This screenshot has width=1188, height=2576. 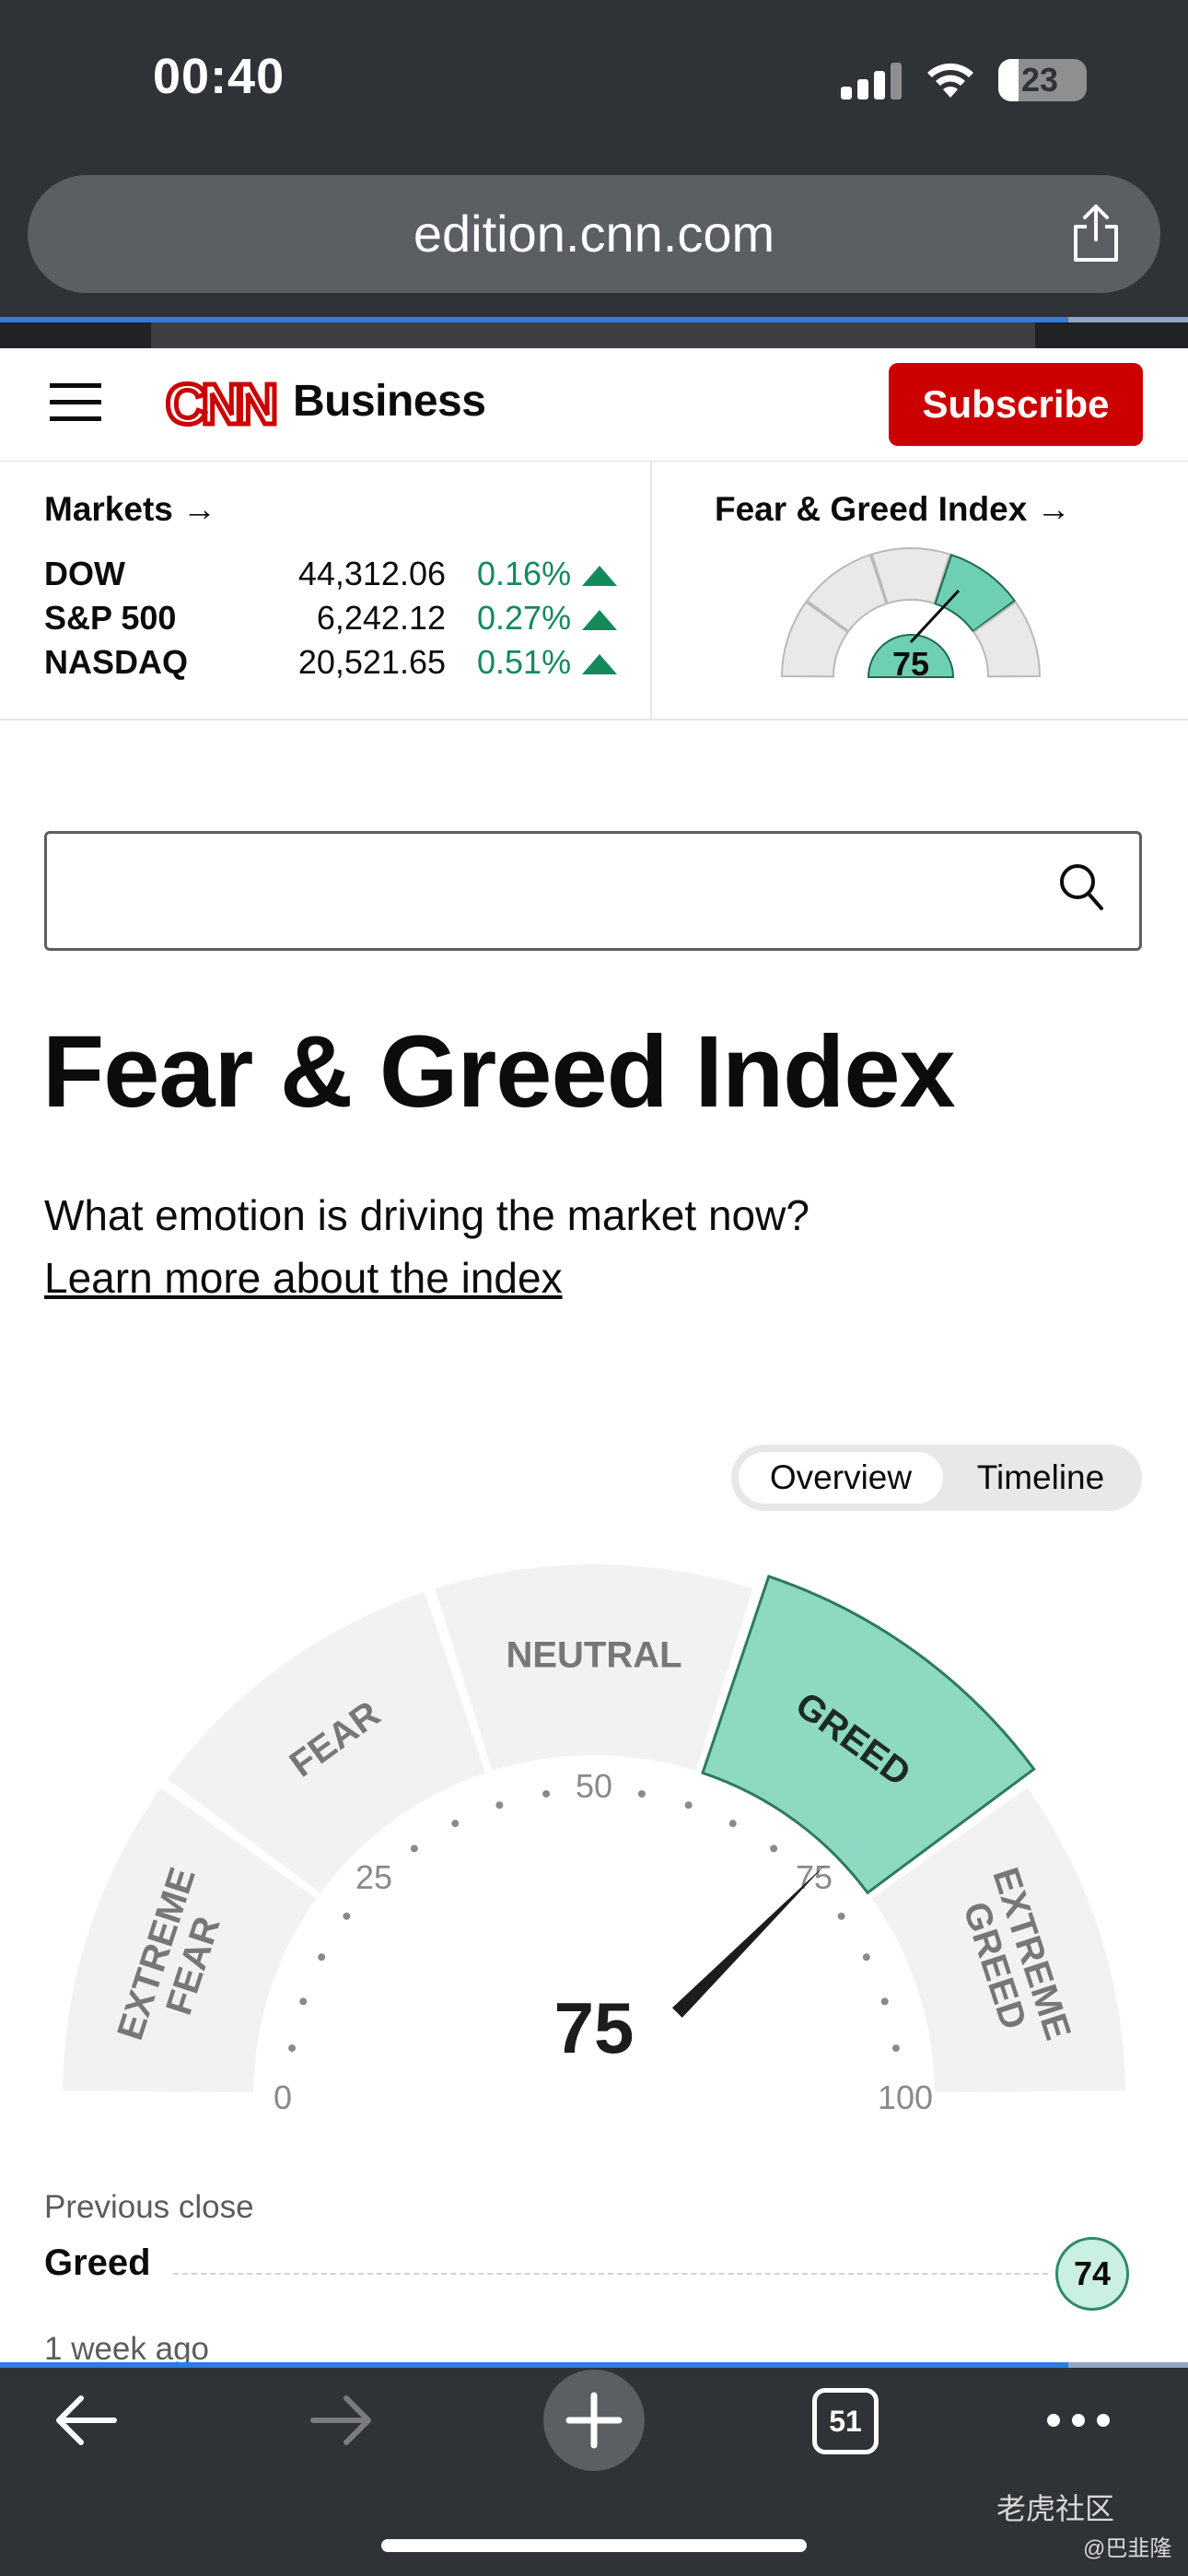 What do you see at coordinates (910, 664) in the screenshot?
I see `mini-gauge-value: 75` at bounding box center [910, 664].